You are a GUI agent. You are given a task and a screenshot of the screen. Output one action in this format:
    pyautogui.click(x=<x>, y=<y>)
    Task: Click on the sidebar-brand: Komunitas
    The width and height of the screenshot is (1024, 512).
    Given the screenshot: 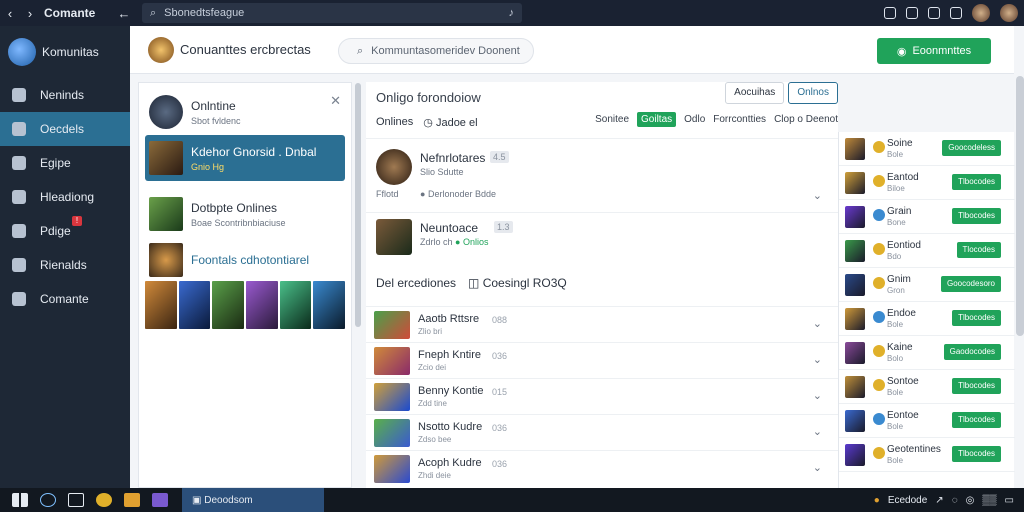 What is the action you would take?
    pyautogui.click(x=65, y=52)
    